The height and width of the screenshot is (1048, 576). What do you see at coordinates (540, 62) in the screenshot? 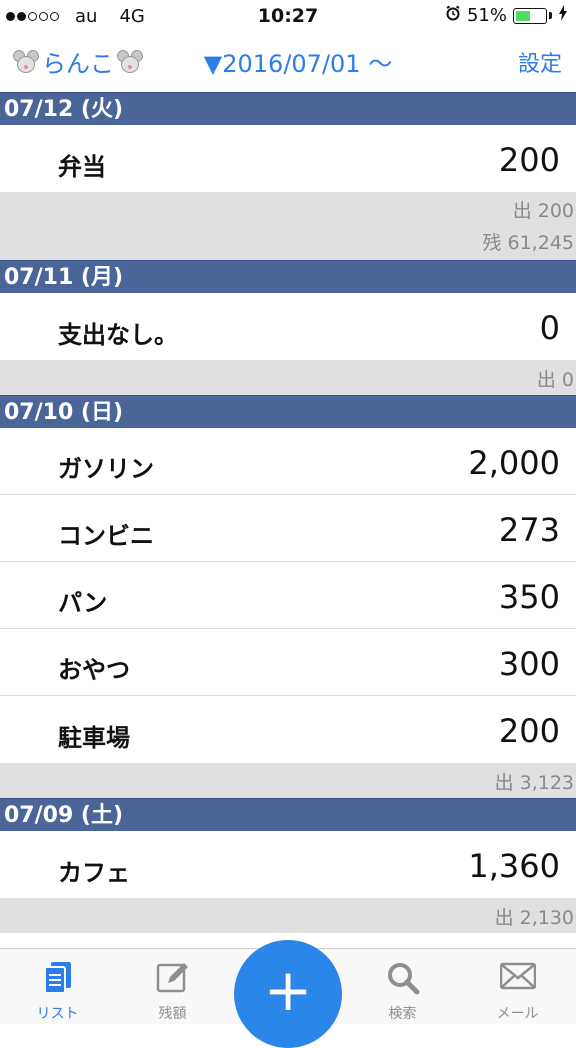
I see `settings-button: 設定` at bounding box center [540, 62].